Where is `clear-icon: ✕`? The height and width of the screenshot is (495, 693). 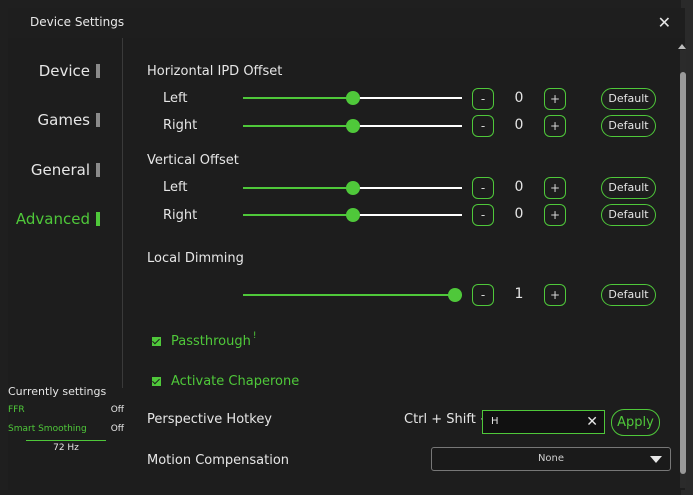 clear-icon: ✕ is located at coordinates (592, 422).